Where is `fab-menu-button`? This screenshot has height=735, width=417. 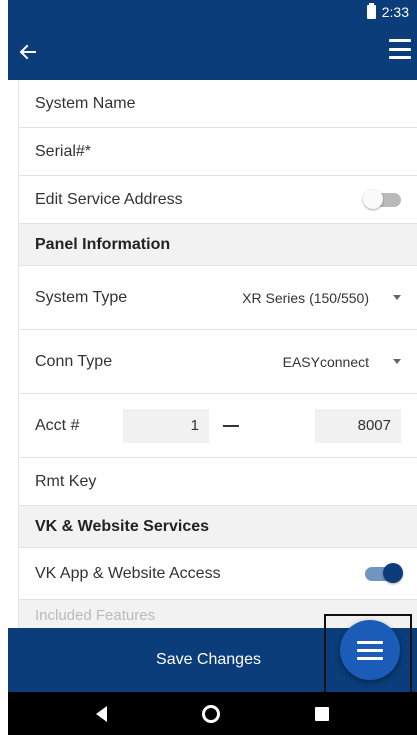 fab-menu-button is located at coordinates (370, 650).